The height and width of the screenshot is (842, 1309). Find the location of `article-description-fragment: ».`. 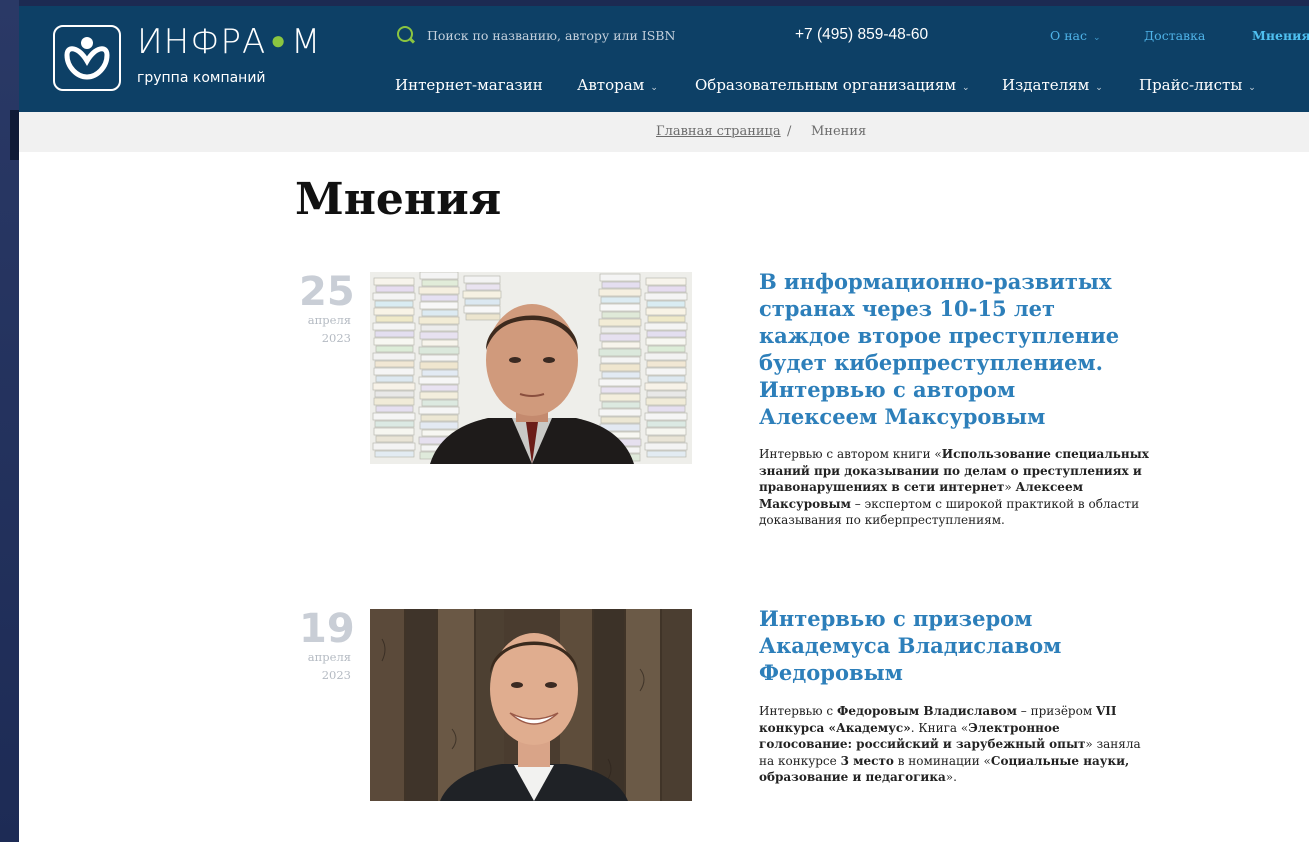

article-description-fragment: ». is located at coordinates (951, 777).